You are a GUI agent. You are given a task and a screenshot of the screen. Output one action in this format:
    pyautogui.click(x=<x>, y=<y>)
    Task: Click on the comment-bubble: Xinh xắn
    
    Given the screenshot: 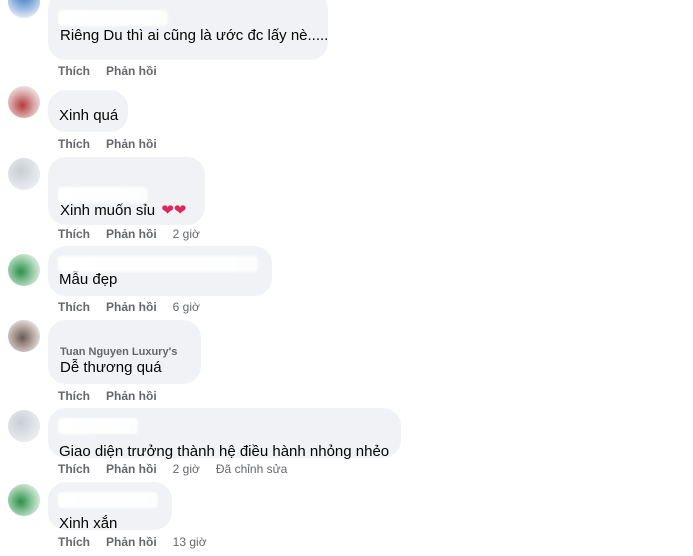 What is the action you would take?
    pyautogui.click(x=110, y=507)
    